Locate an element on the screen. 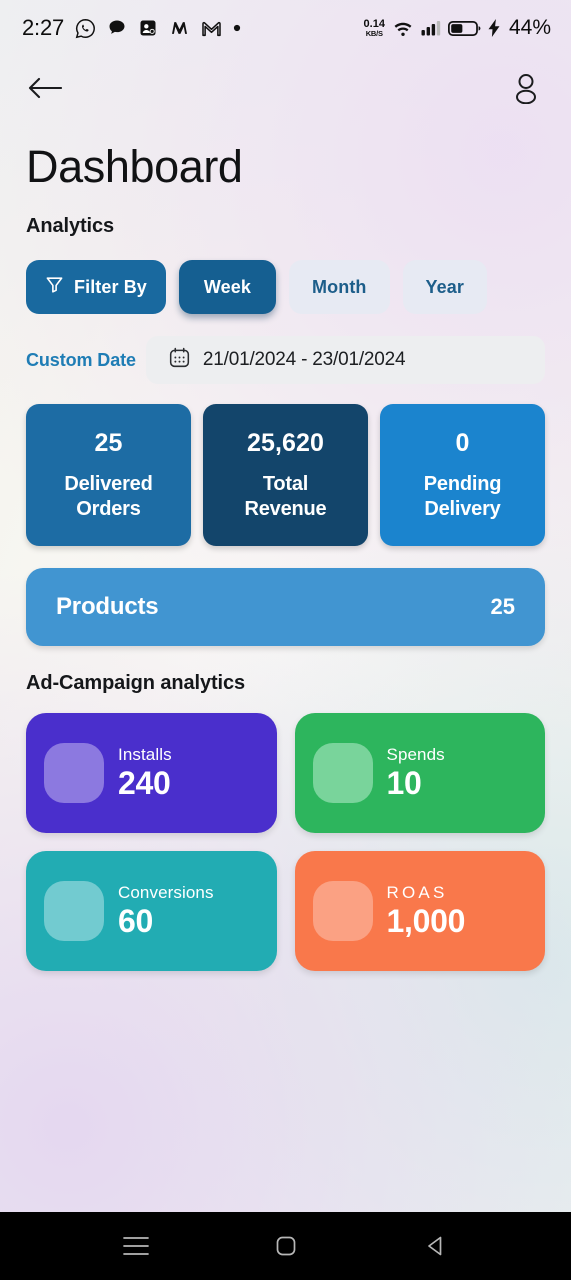 The image size is (571, 1280). campaign-label: ROAS is located at coordinates (417, 893).